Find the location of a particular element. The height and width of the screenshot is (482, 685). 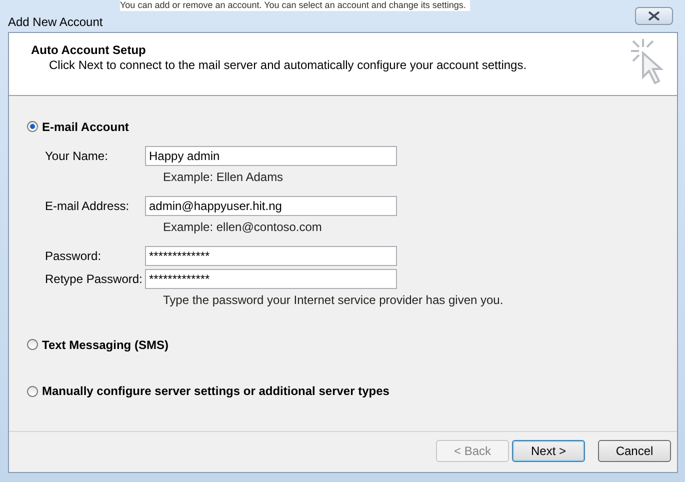

field-hint: Example: Ellen Adams is located at coordinates (223, 177).